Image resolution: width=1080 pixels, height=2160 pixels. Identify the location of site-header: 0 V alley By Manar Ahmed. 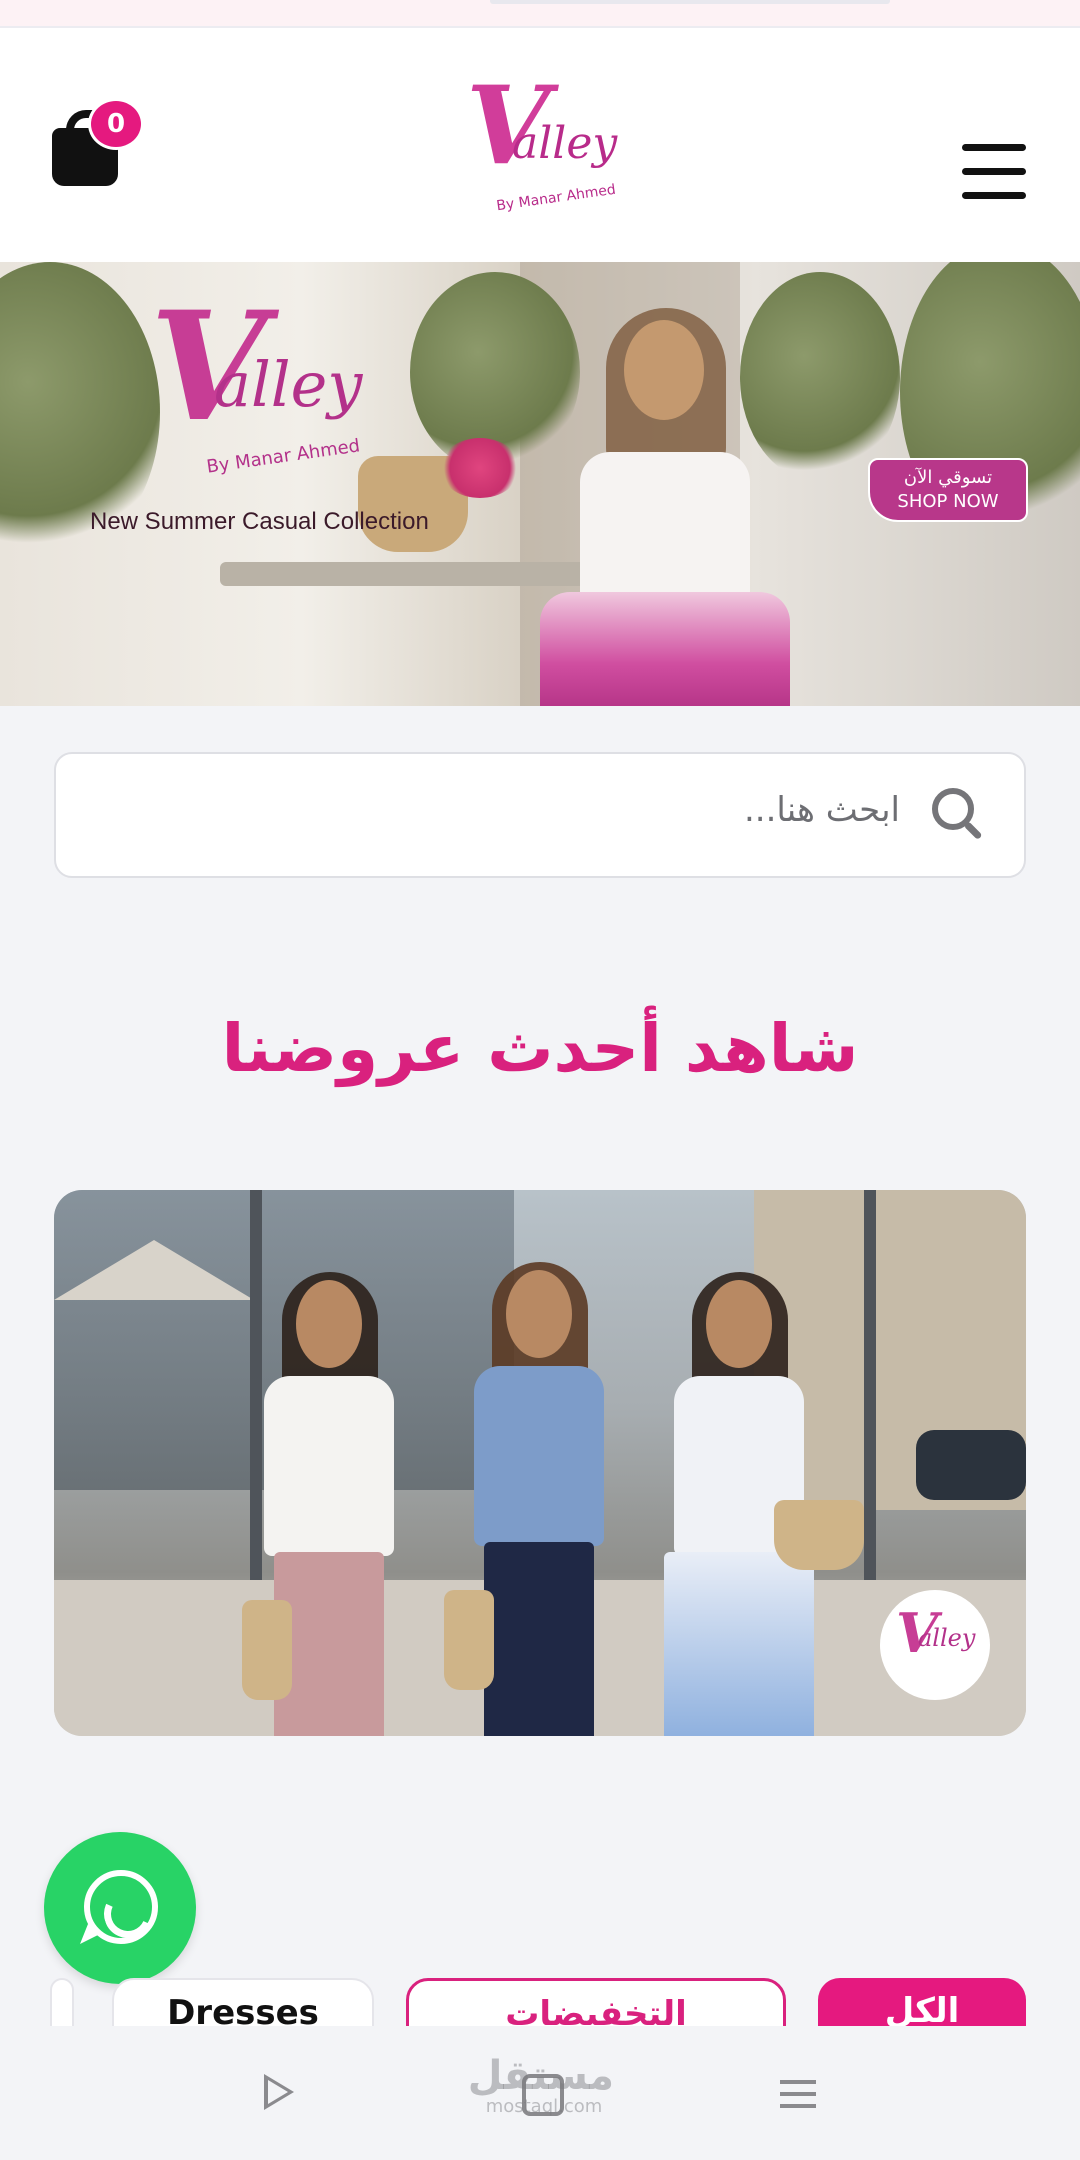
(540, 145).